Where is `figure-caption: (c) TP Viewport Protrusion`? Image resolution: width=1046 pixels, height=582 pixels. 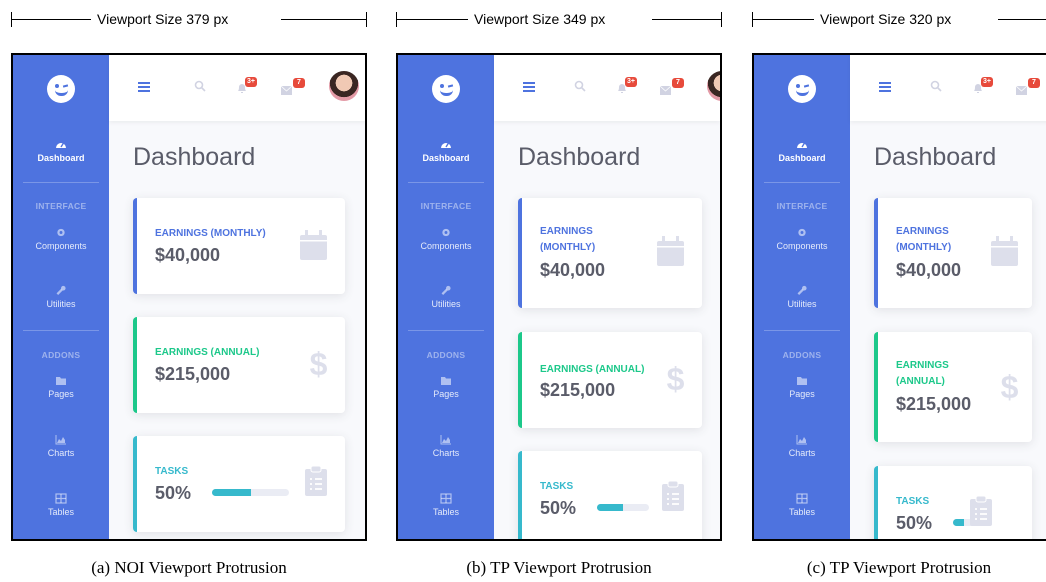 figure-caption: (c) TP Viewport Protrusion is located at coordinates (899, 567).